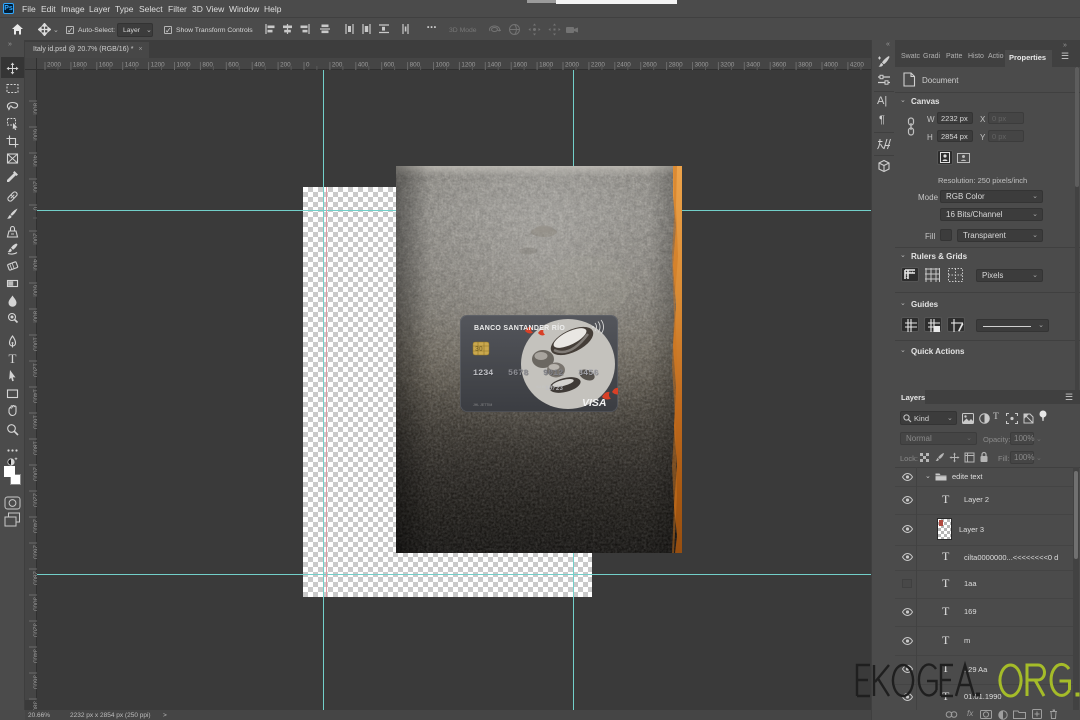  What do you see at coordinates (553, 373) in the screenshot?
I see `svg-text: 9012` at bounding box center [553, 373].